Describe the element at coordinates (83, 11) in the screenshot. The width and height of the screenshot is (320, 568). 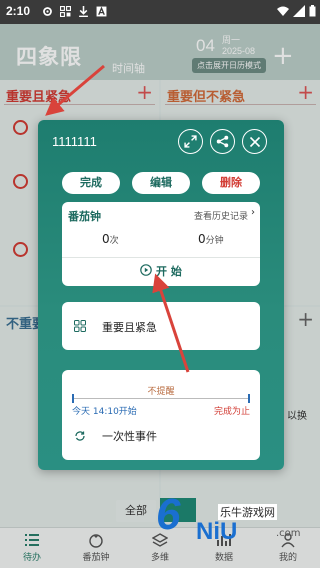
I see `download-icon` at that location.